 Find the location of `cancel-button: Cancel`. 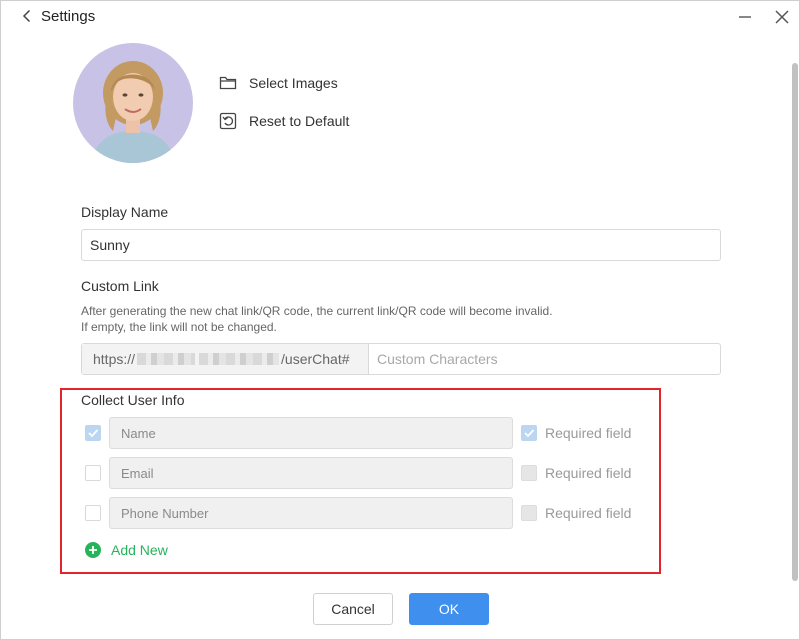

cancel-button: Cancel is located at coordinates (353, 609).